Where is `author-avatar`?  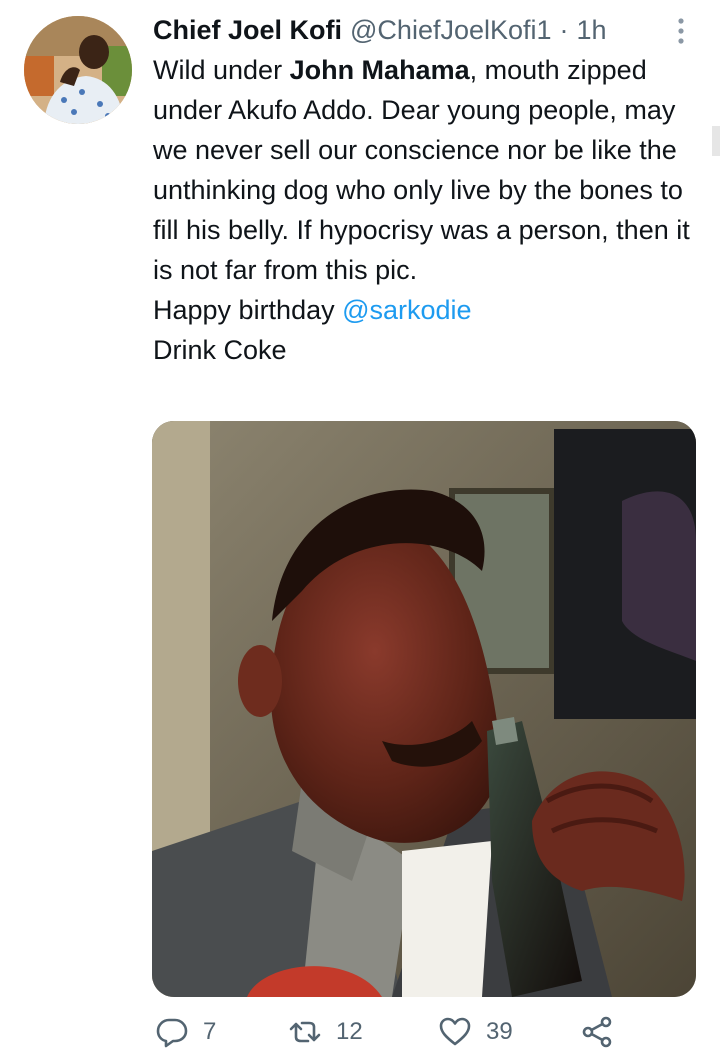 author-avatar is located at coordinates (78, 70).